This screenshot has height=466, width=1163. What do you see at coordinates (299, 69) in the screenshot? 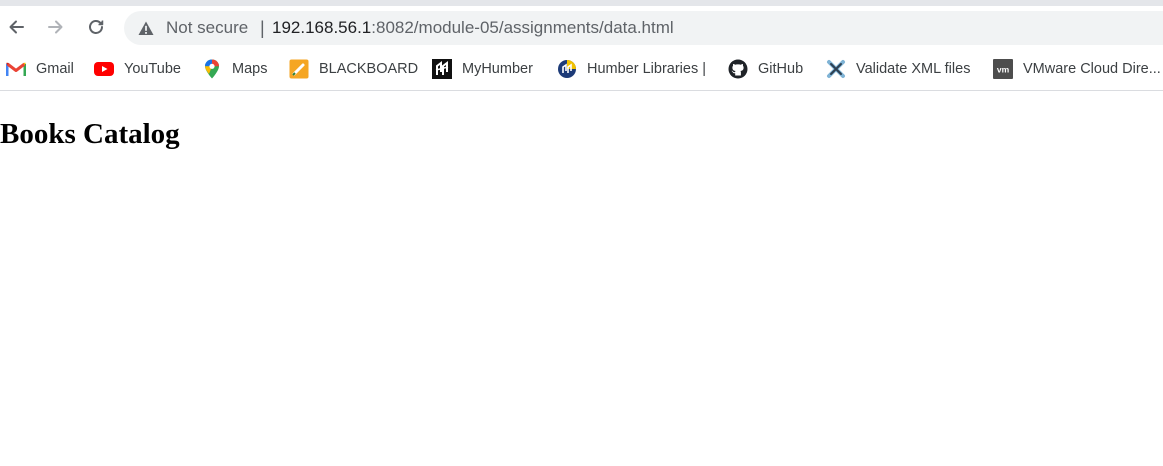
I see `blackboard-icon` at bounding box center [299, 69].